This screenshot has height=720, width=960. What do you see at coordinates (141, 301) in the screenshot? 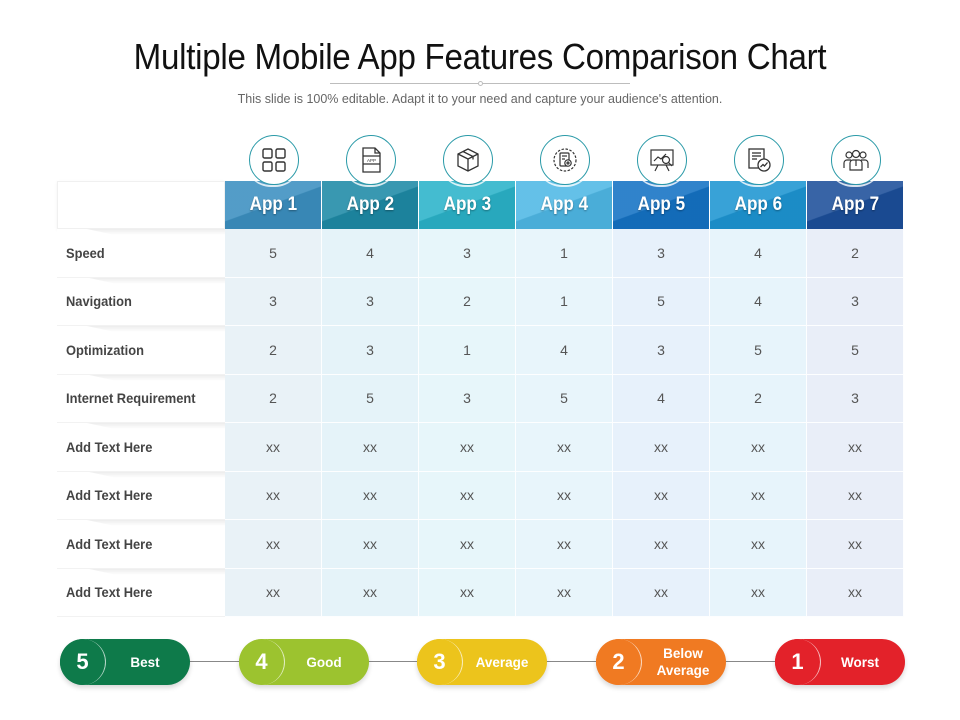
I see `row-label: Navigation` at bounding box center [141, 301].